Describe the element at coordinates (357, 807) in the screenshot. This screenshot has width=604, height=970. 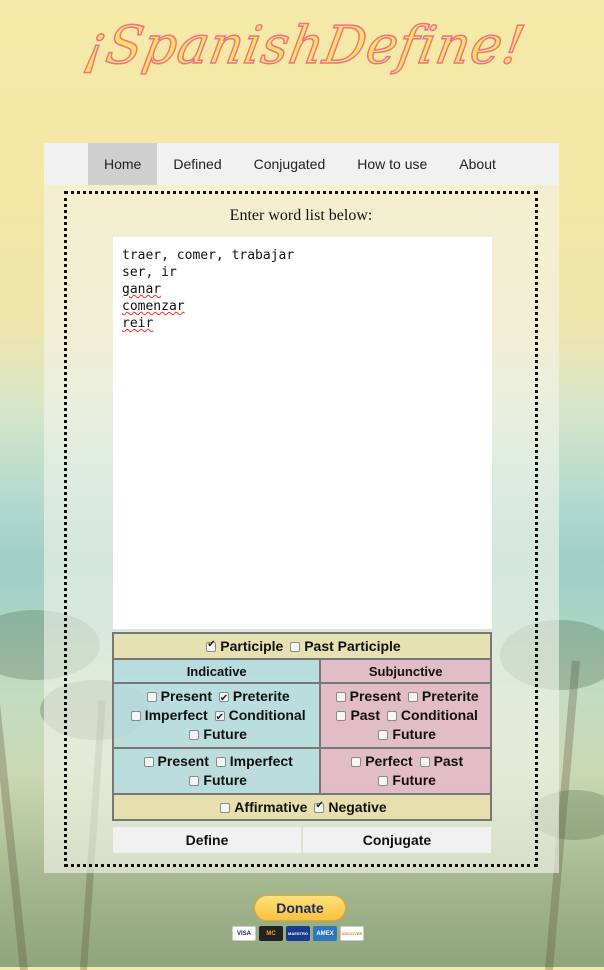
I see `negative-label: Negative` at that location.